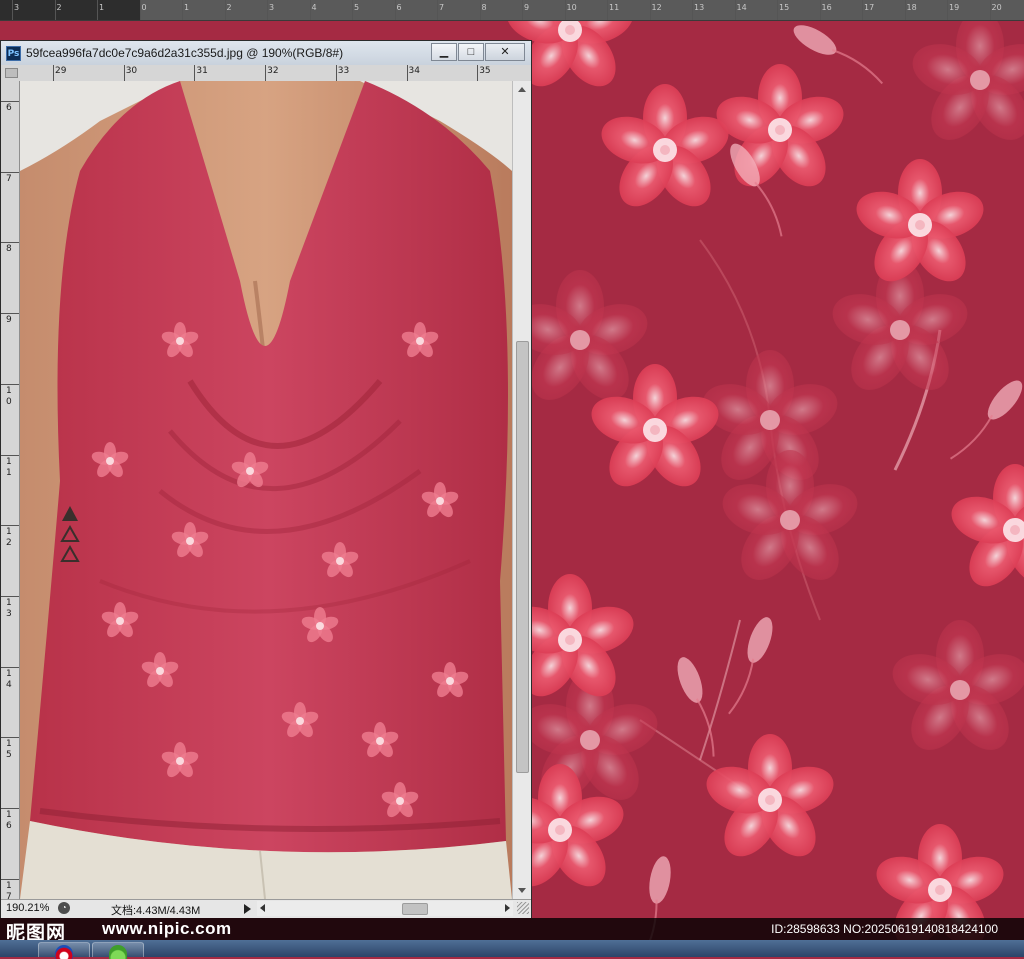  I want to click on h-ruler-label: 34, so click(414, 71).